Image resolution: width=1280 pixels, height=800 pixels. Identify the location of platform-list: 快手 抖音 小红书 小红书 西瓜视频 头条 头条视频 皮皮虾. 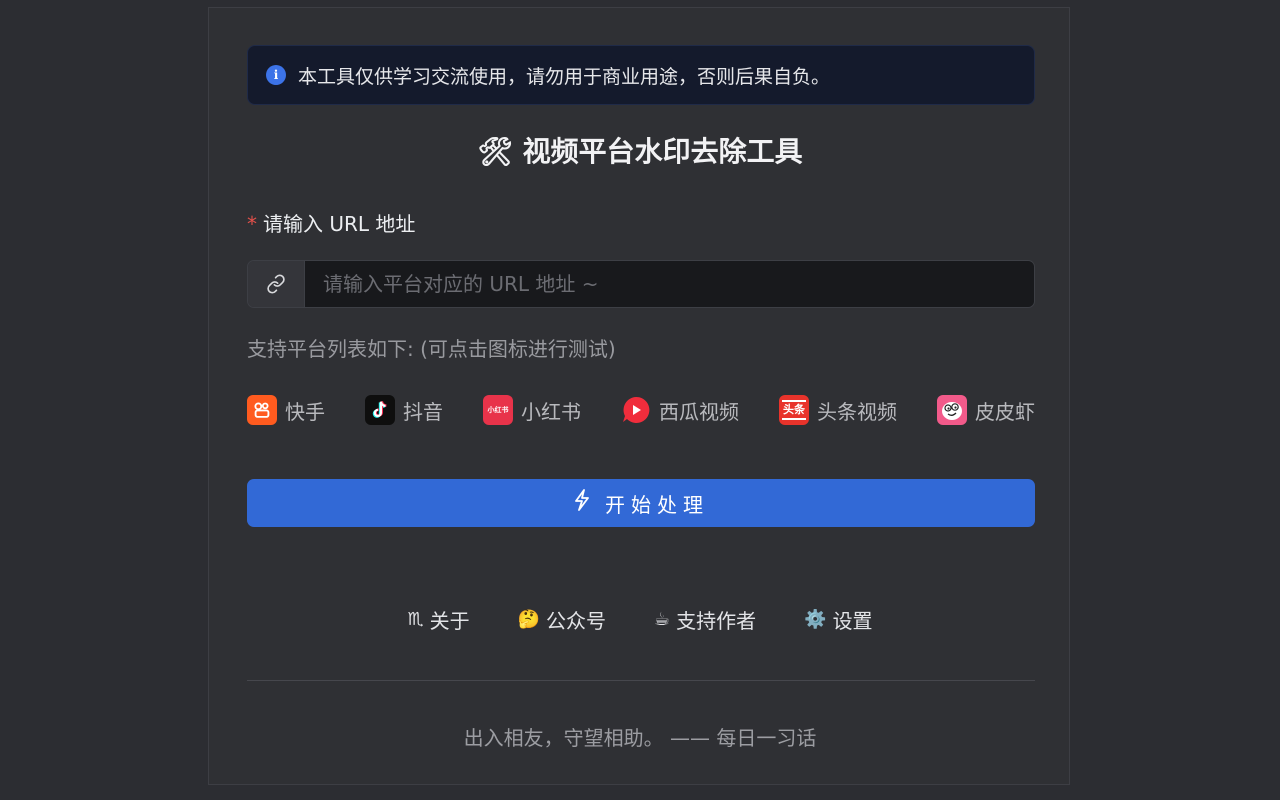
(641, 410).